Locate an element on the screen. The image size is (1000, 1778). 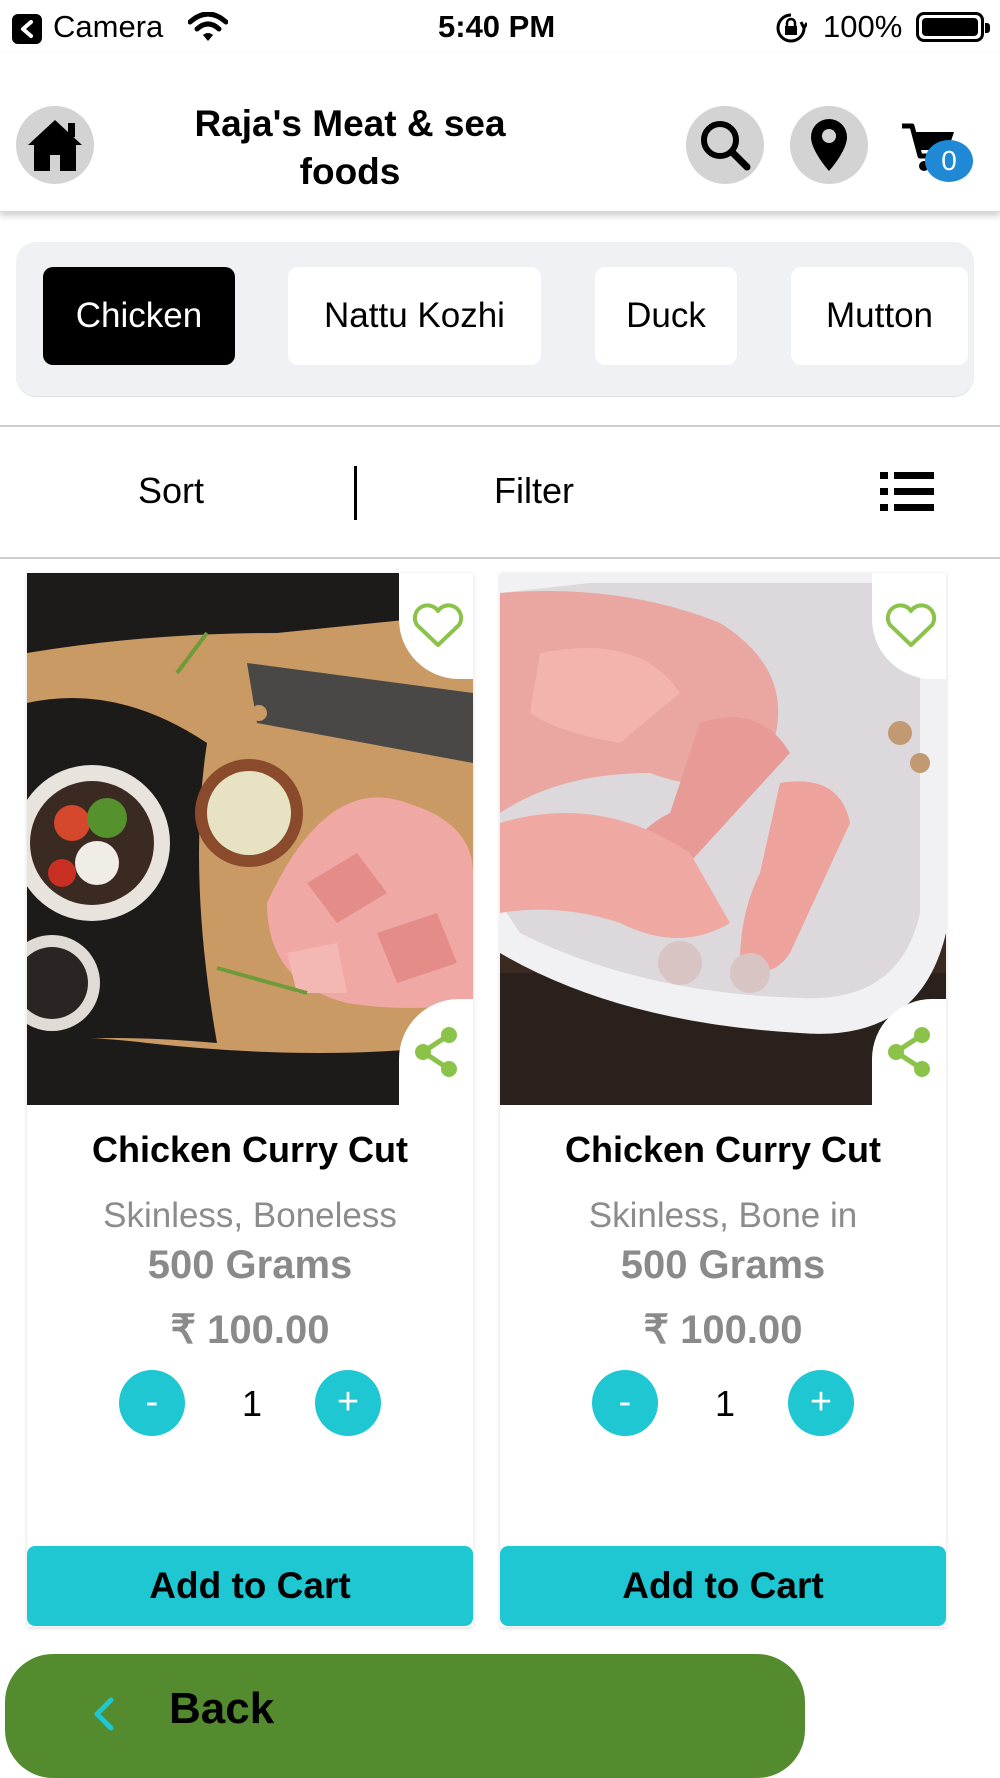
back-to-app-icon is located at coordinates (27, 29).